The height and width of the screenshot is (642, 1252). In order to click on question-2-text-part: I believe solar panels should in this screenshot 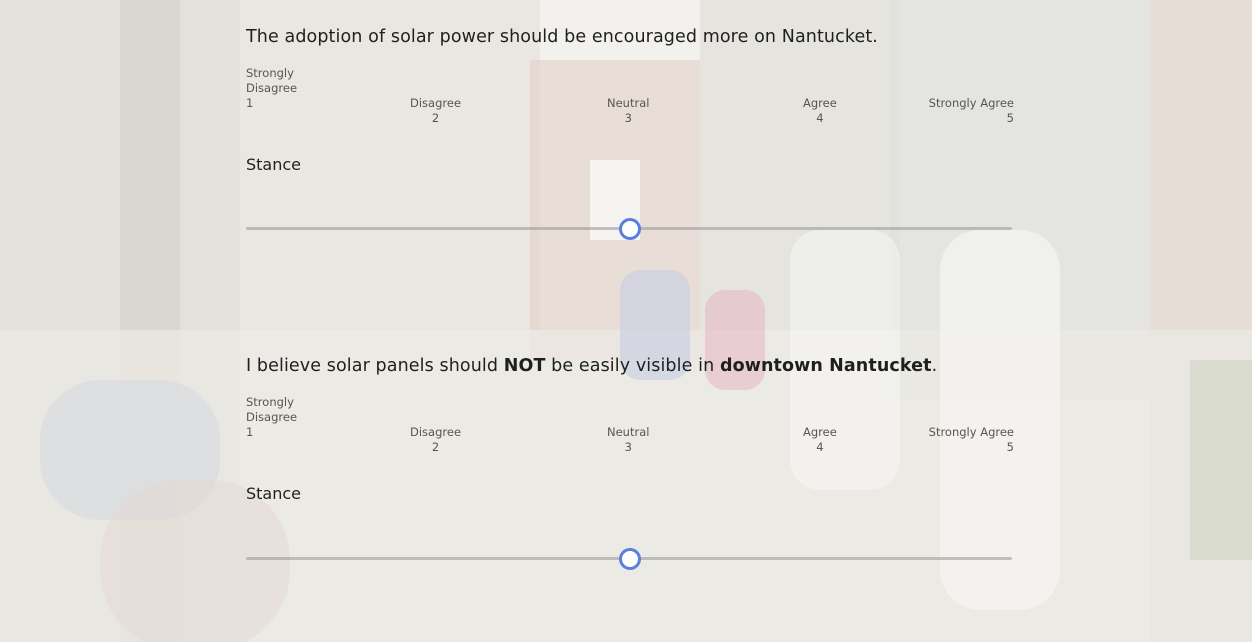, I will do `click(375, 366)`.